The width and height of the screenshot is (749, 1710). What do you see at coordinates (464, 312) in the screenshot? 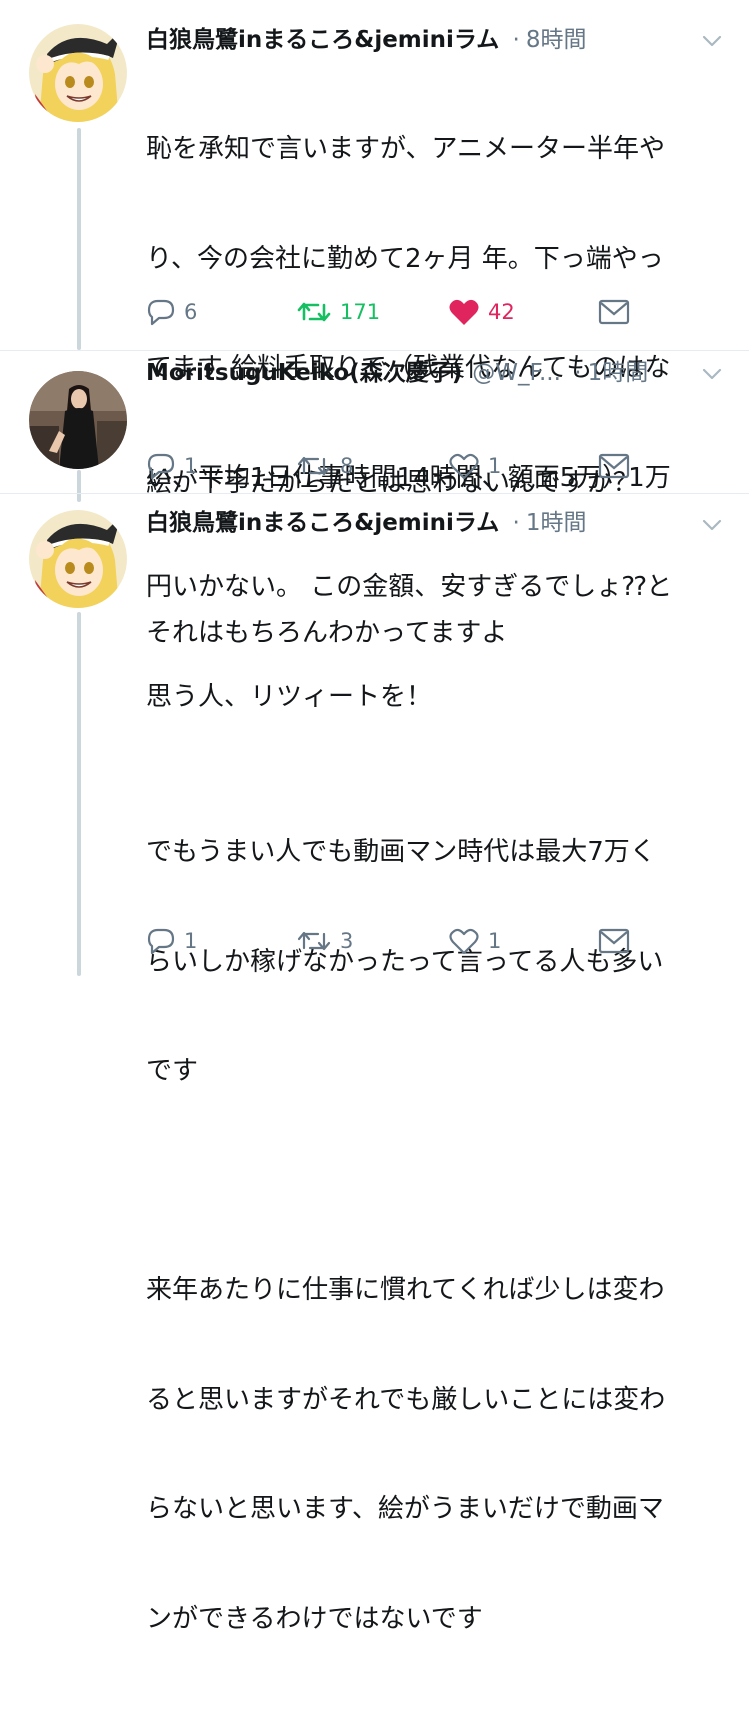
I see `heart-icon` at bounding box center [464, 312].